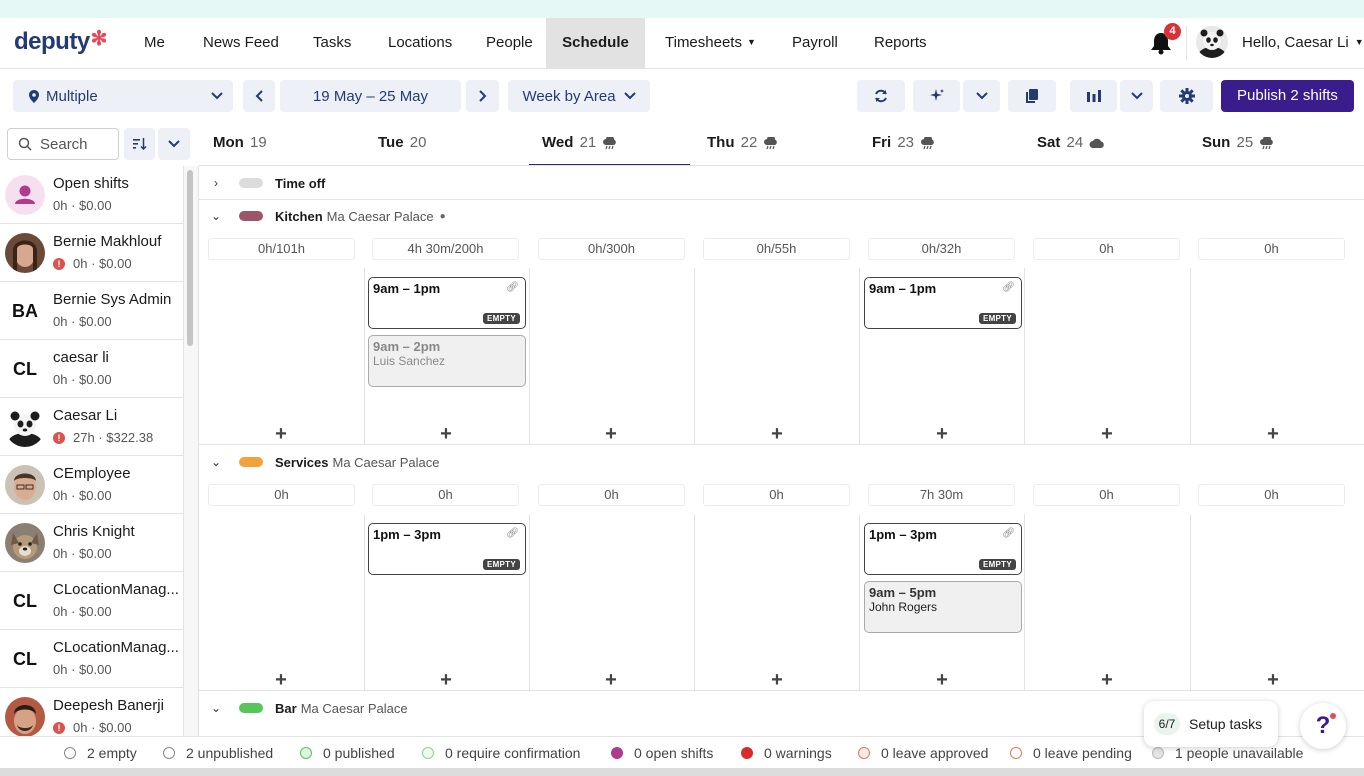 The height and width of the screenshot is (776, 1364). What do you see at coordinates (91, 427) in the screenshot?
I see `list-item-person: Caesar Li ! 27h · $322.38` at bounding box center [91, 427].